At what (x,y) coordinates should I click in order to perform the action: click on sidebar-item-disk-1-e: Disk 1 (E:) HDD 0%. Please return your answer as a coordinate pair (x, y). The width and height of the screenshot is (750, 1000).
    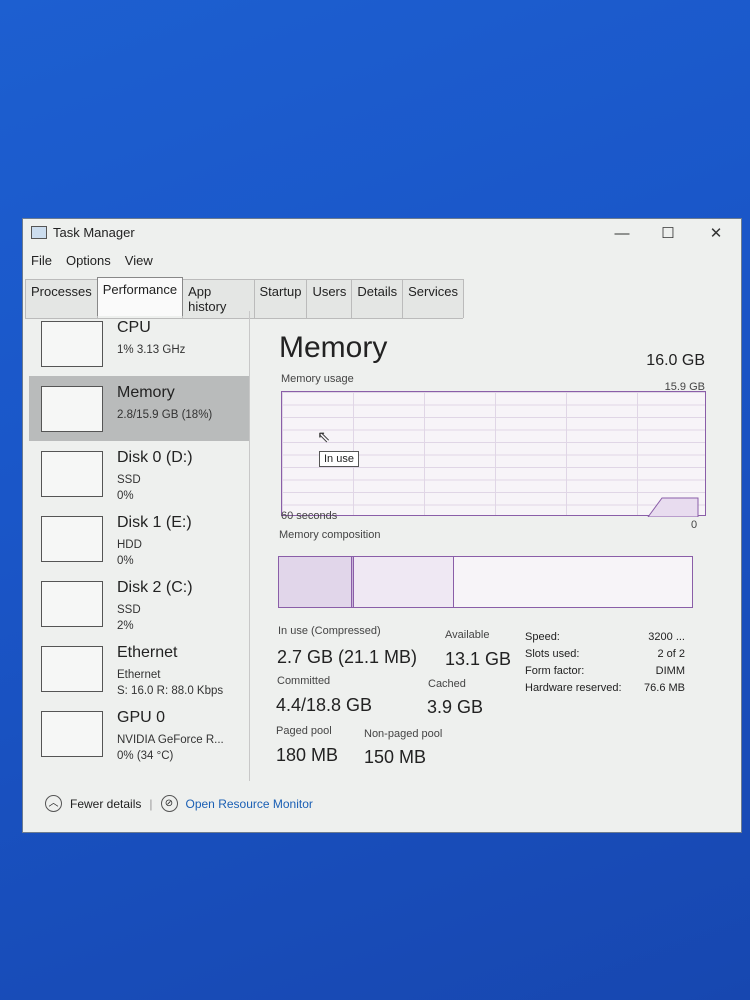
    Looking at the image, I should click on (139, 538).